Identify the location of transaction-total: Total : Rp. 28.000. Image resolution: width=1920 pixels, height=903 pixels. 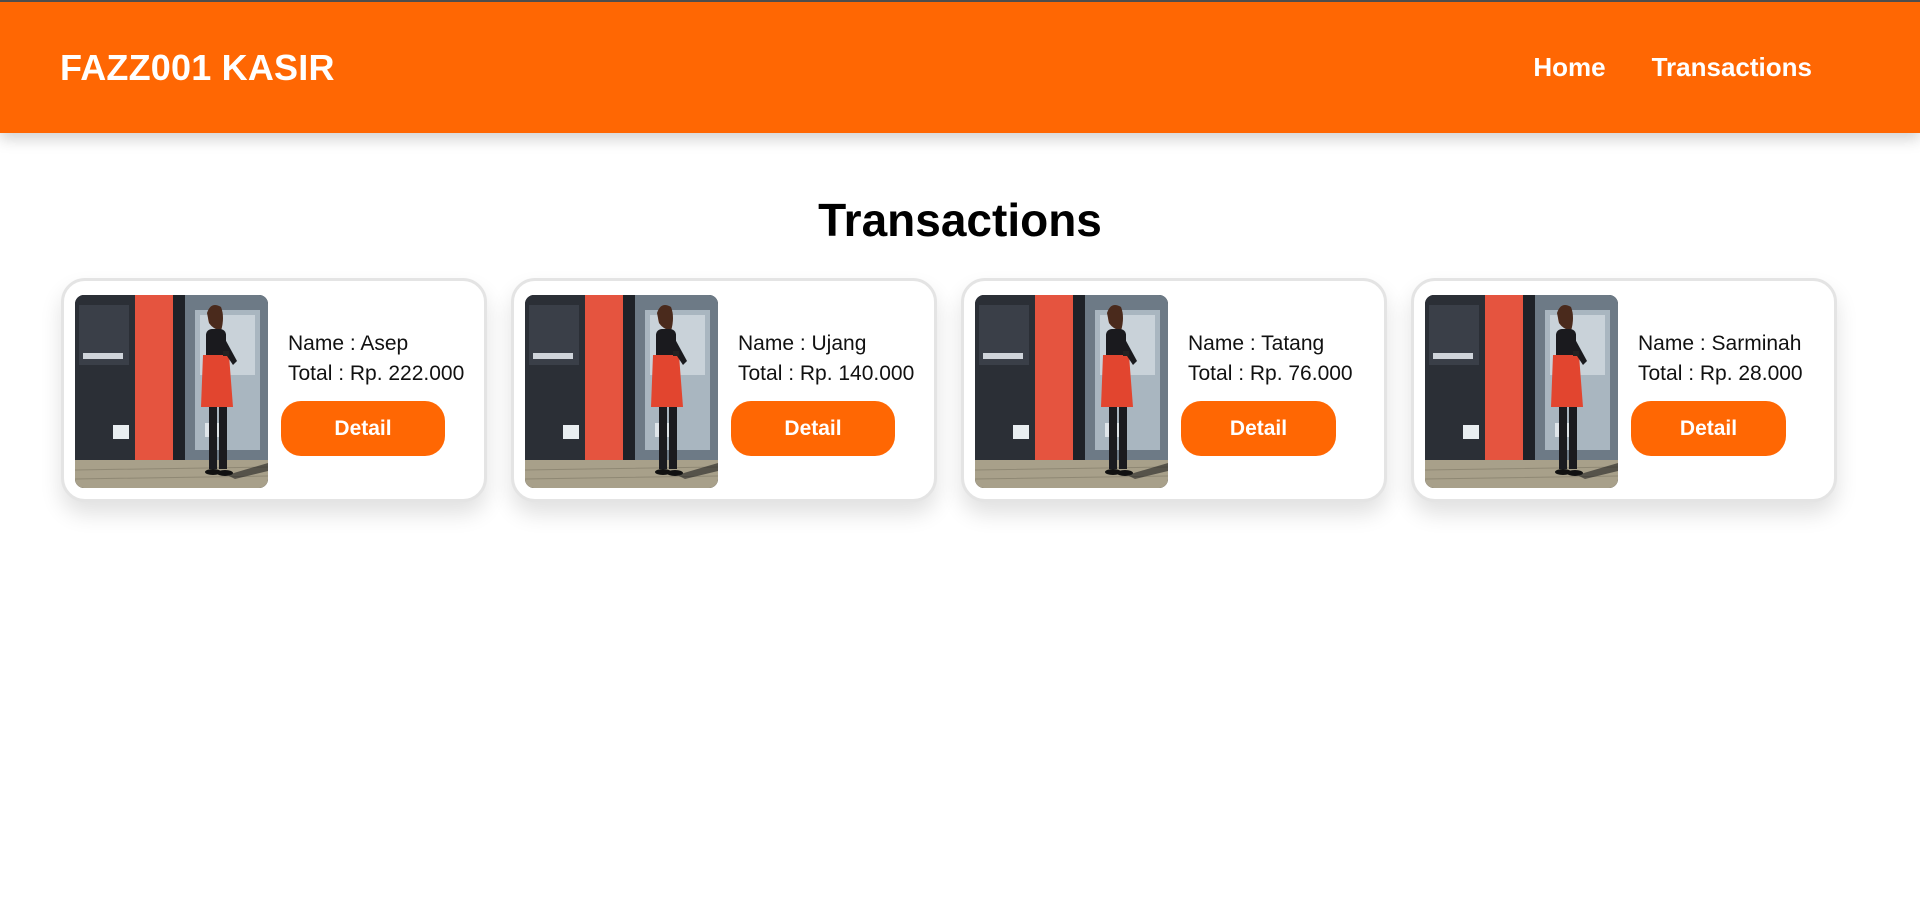
(1720, 373).